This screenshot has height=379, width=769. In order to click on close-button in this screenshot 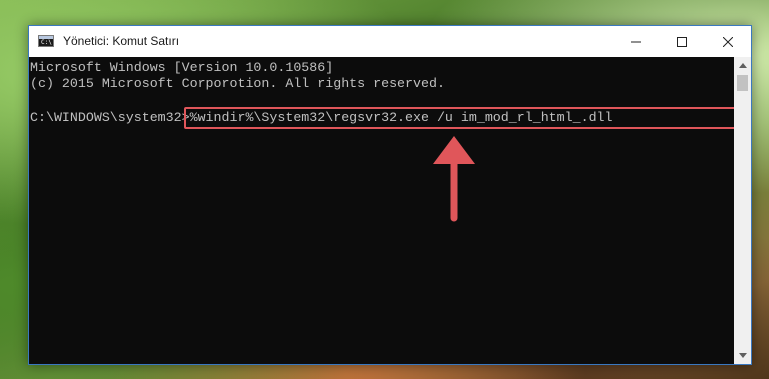, I will do `click(728, 41)`.